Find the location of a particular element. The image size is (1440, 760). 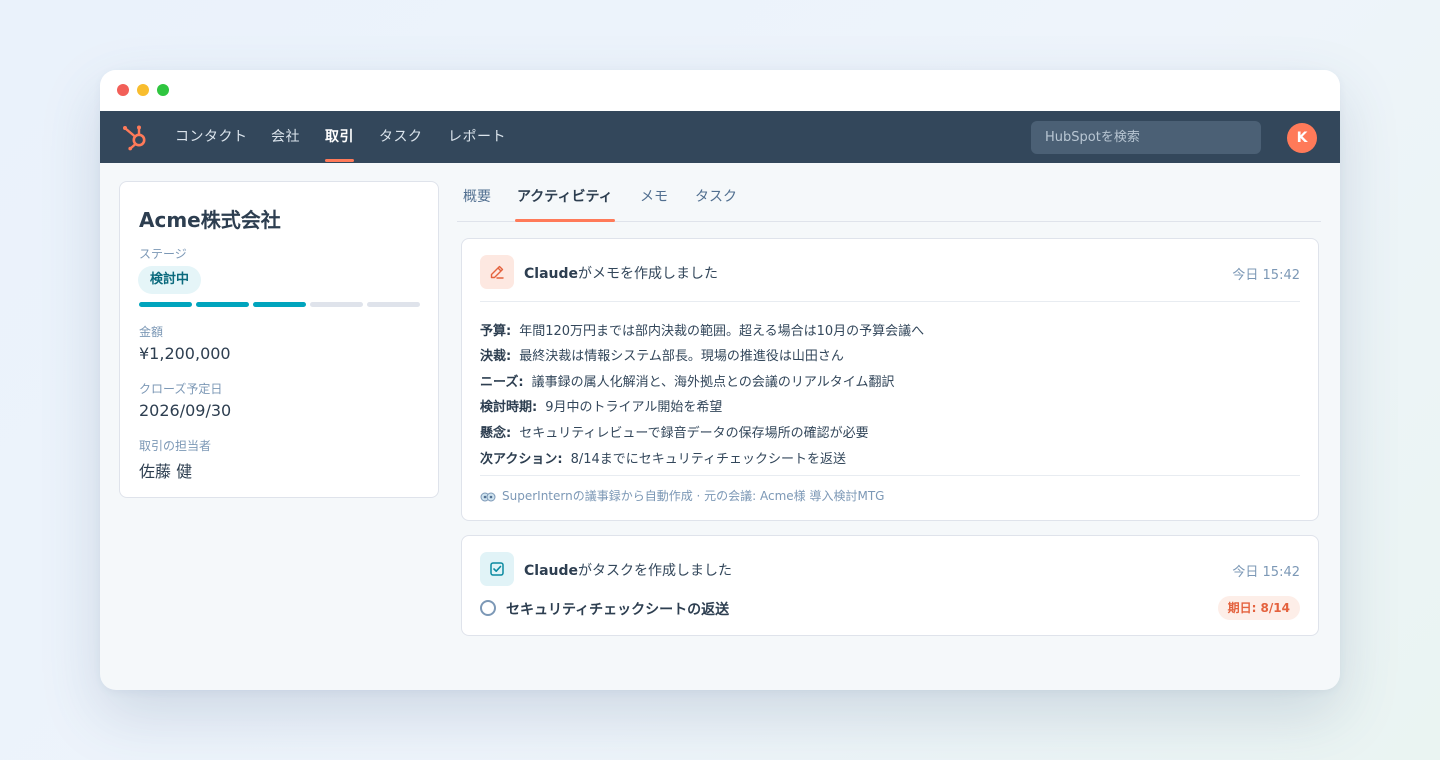

stage-progress-bar is located at coordinates (280, 304).